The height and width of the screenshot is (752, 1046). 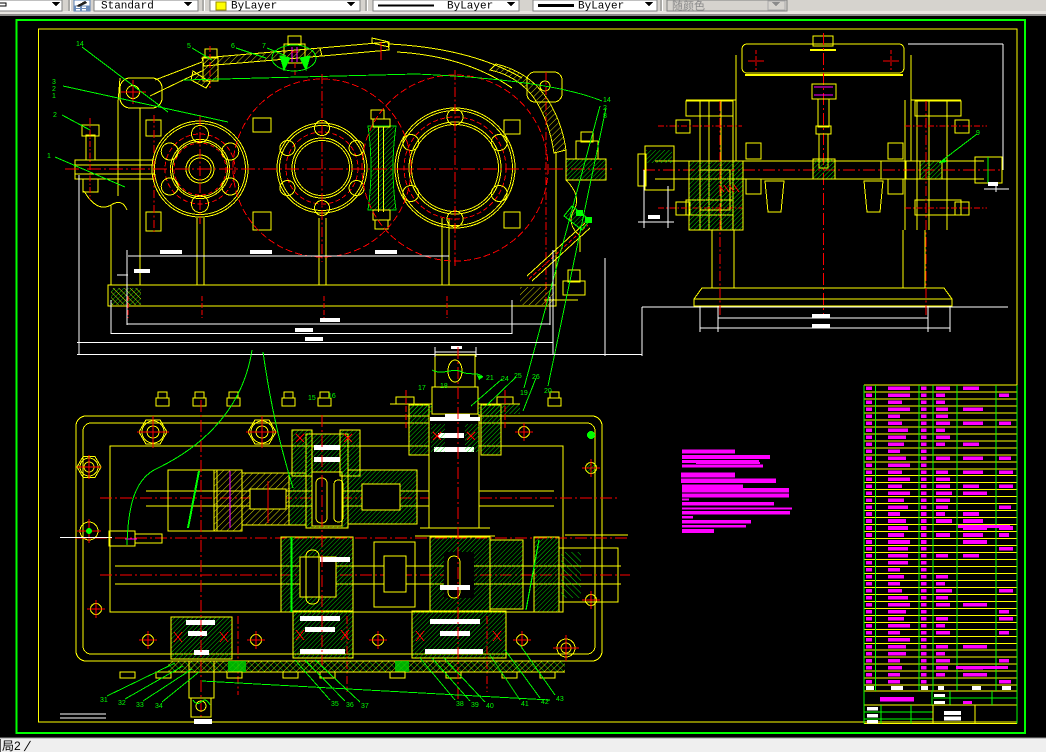 I want to click on svg-text: 40, so click(x=490, y=706).